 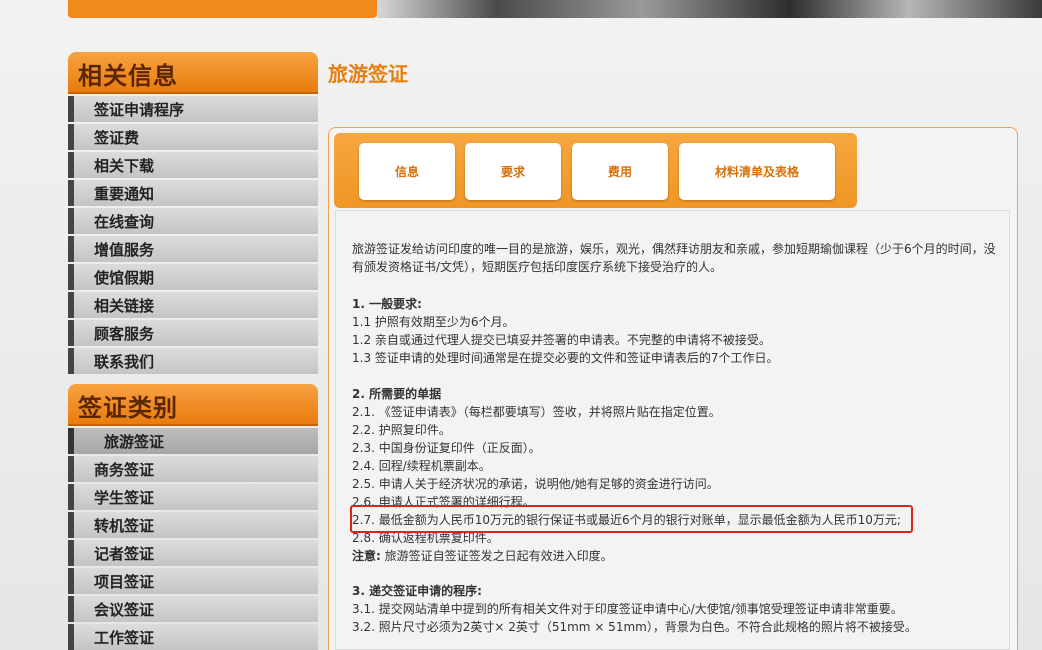 What do you see at coordinates (193, 637) in the screenshot?
I see `sidebar-item-employment-visa: 工作签证` at bounding box center [193, 637].